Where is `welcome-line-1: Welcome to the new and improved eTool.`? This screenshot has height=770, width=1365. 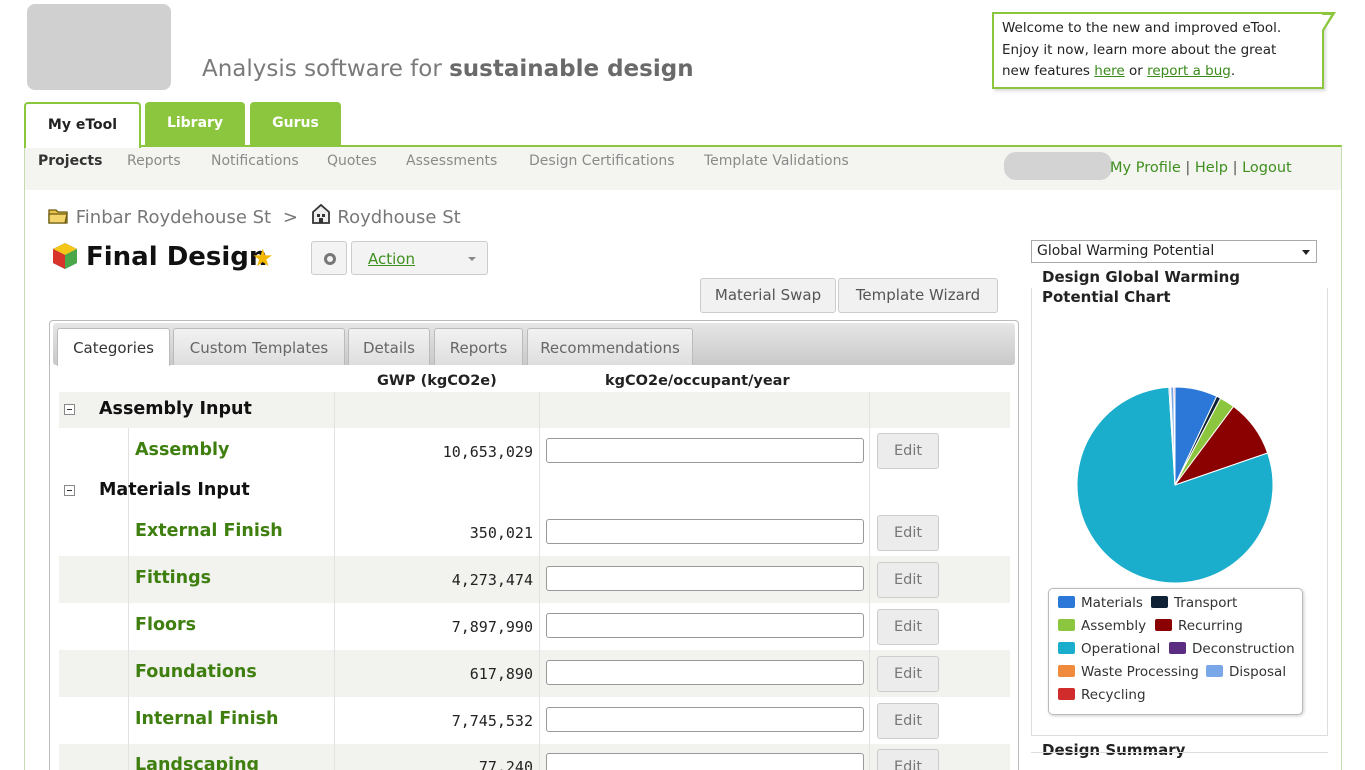 welcome-line-1: Welcome to the new and improved eTool. is located at coordinates (1142, 28).